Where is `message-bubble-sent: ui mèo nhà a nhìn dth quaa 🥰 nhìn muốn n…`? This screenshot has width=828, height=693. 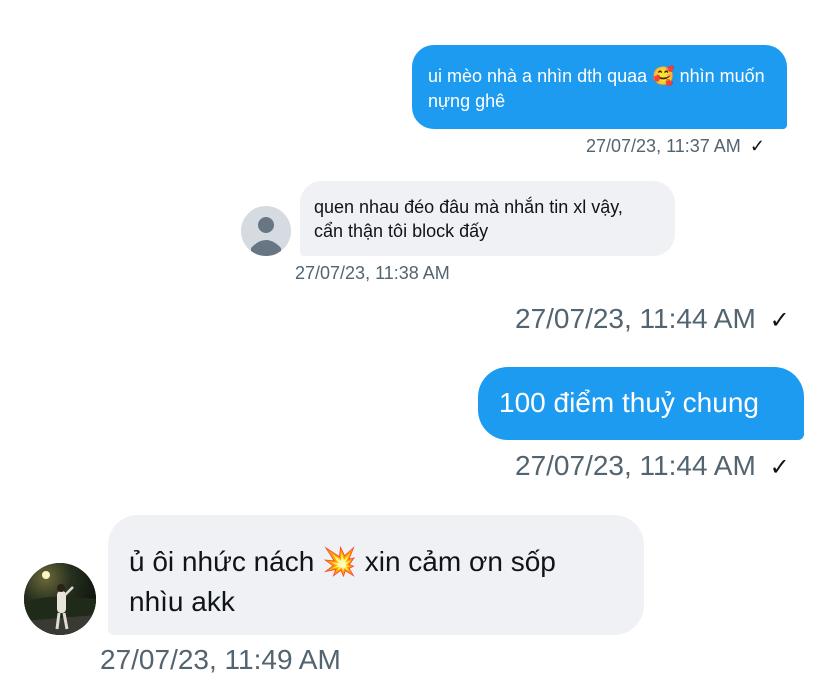
message-bubble-sent: ui mèo nhà a nhìn dth quaa 🥰 nhìn muốn n… is located at coordinates (599, 87).